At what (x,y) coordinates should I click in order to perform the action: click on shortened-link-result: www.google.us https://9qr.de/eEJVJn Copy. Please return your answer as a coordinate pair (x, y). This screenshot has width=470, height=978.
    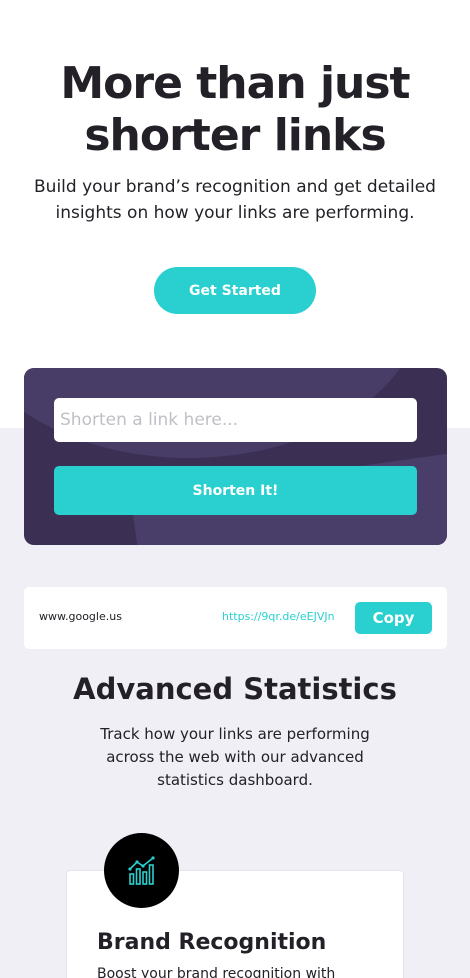
    Looking at the image, I should click on (235, 618).